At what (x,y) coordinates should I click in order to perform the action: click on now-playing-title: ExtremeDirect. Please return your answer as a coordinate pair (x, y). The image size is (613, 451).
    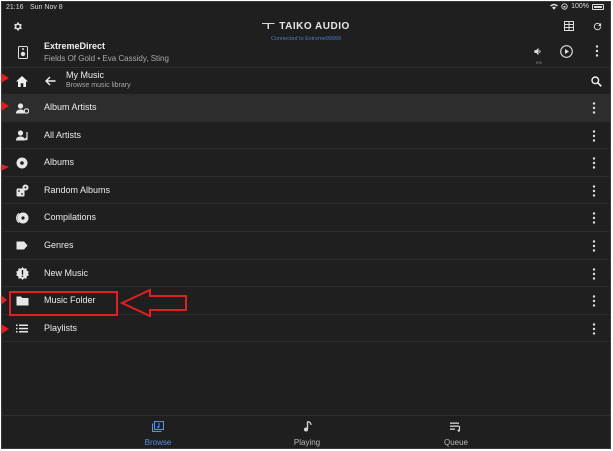
    Looking at the image, I should click on (75, 46).